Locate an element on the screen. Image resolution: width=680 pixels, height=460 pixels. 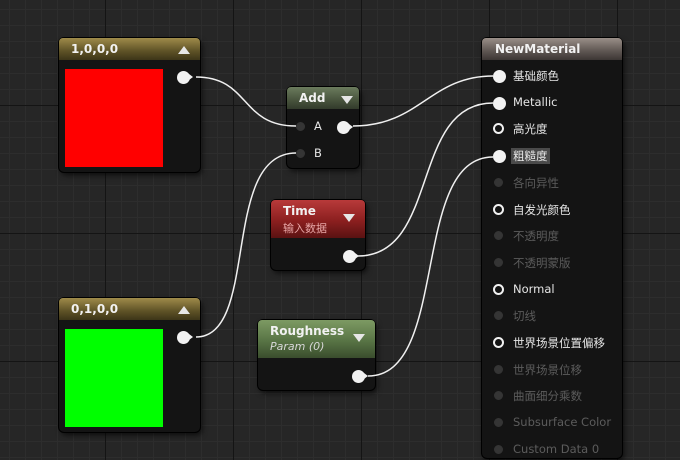
input-pin-b is located at coordinates (300, 153).